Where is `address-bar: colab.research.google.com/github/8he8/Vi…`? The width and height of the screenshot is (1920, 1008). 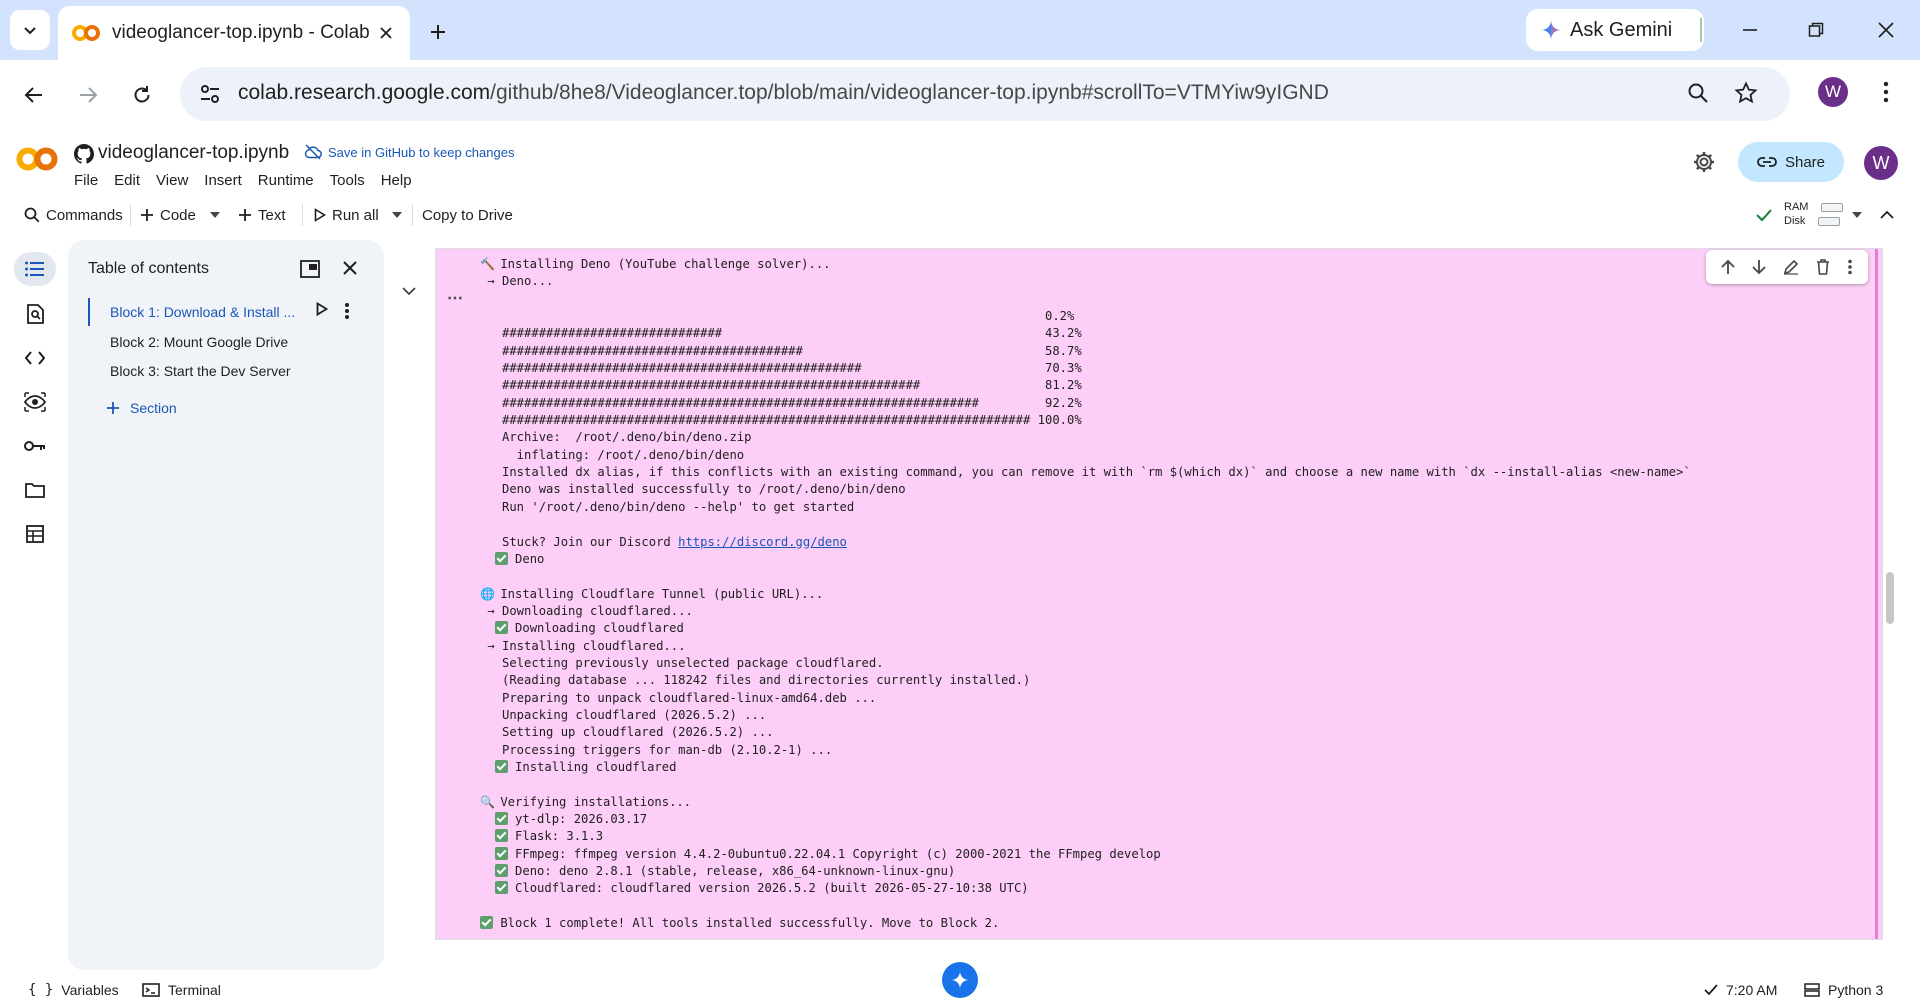
address-bar: colab.research.google.com/github/8he8/Vi… is located at coordinates (985, 94).